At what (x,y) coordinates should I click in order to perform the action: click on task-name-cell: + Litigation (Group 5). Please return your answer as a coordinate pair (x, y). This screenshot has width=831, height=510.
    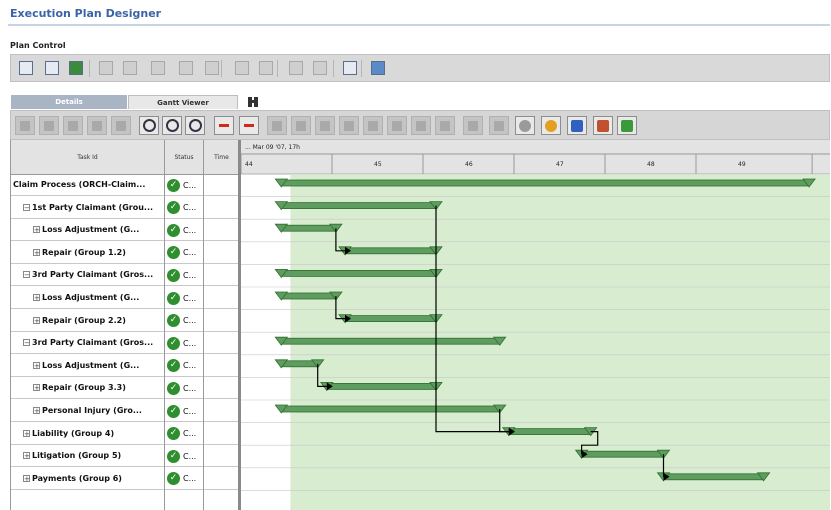
    Looking at the image, I should click on (72, 455).